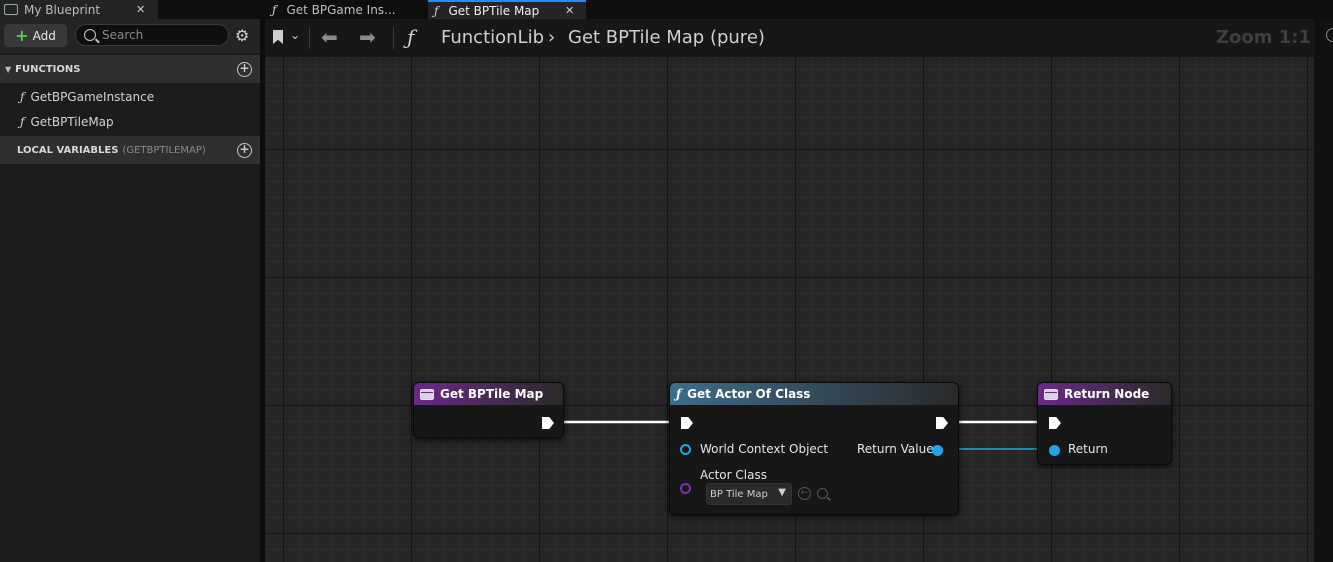  What do you see at coordinates (822, 493) in the screenshot?
I see `browse-search-icon` at bounding box center [822, 493].